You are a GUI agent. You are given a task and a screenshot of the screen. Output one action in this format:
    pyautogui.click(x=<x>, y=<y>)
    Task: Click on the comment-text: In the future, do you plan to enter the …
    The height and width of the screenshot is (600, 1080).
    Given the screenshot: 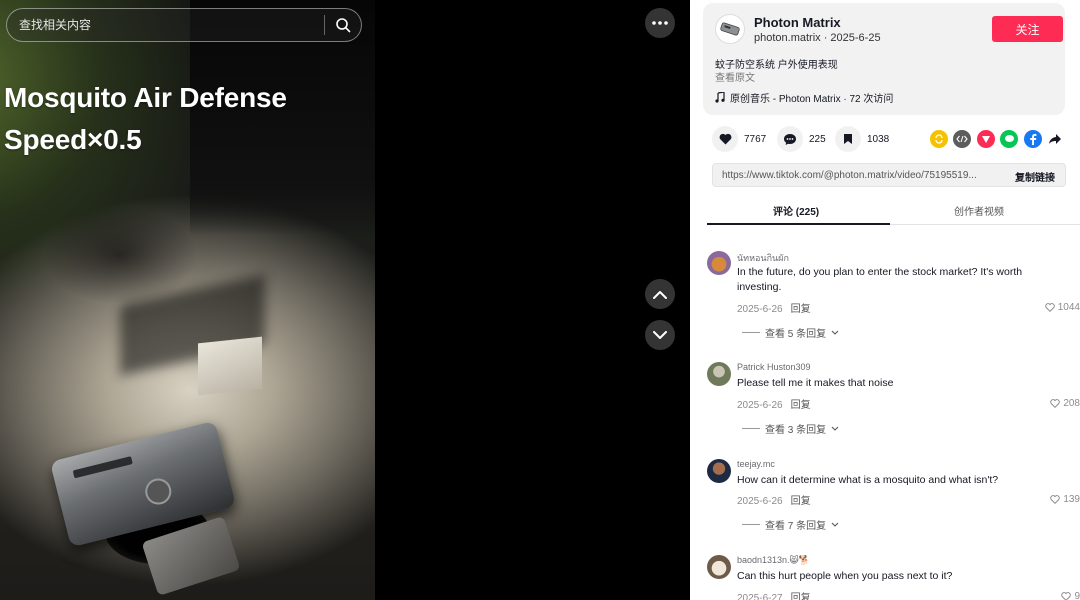 What is the action you would take?
    pyautogui.click(x=880, y=279)
    